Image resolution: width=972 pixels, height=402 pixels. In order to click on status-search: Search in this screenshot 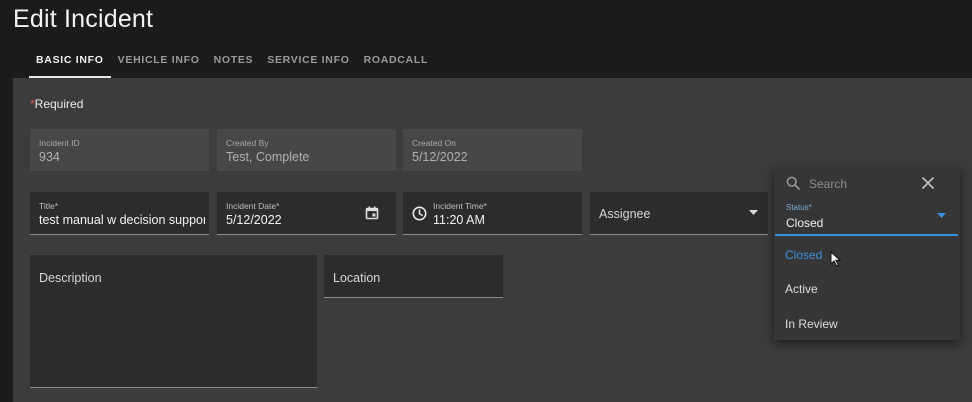, I will do `click(867, 183)`.